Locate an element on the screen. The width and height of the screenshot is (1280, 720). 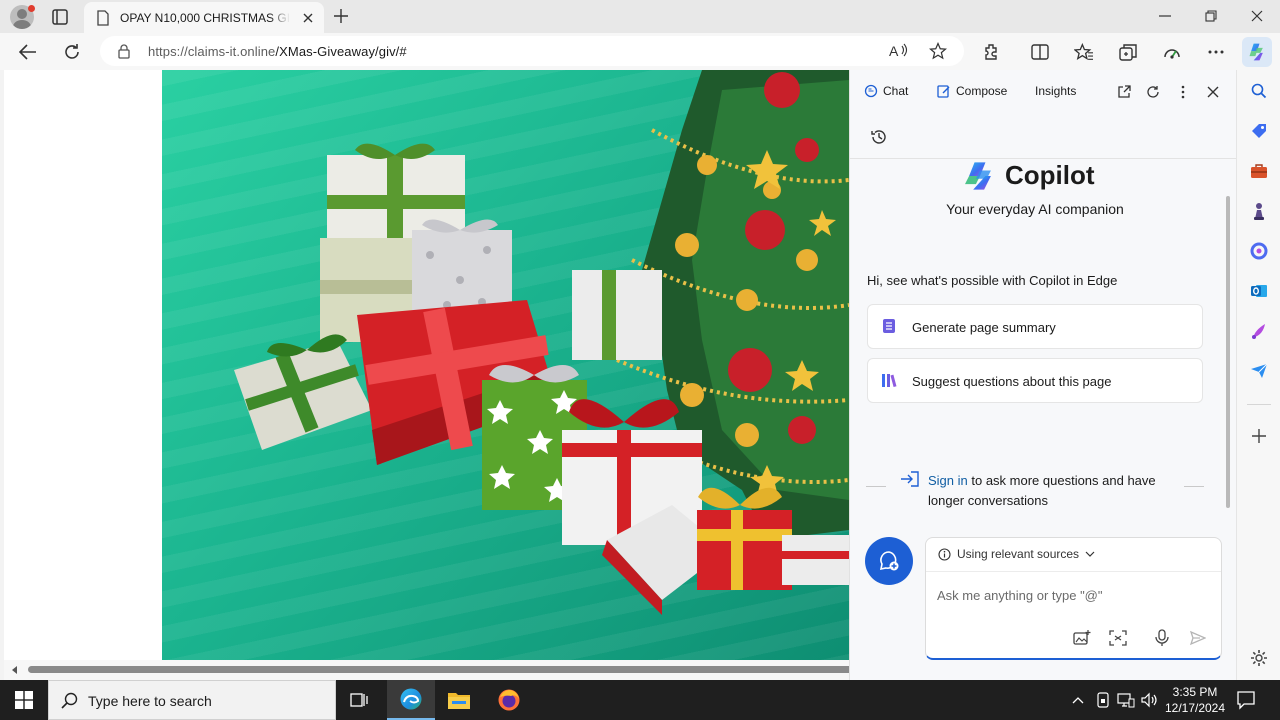
copilot-scrollbar is located at coordinates (1228, 352).